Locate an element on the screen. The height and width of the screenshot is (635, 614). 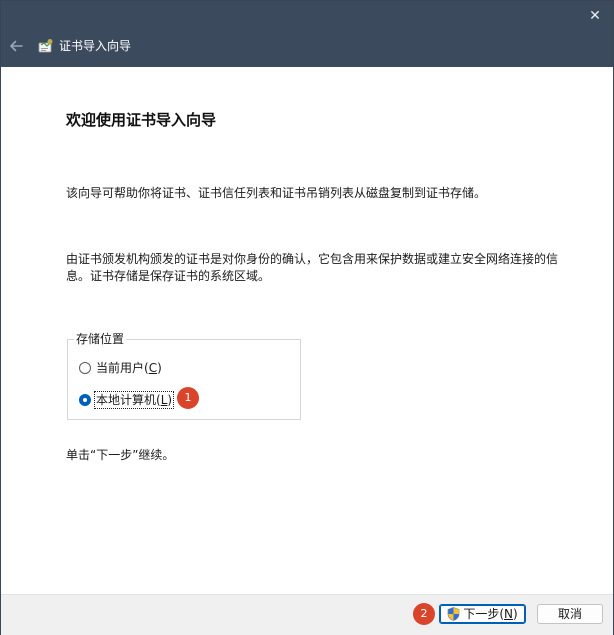
certificate-icon is located at coordinates (45, 46).